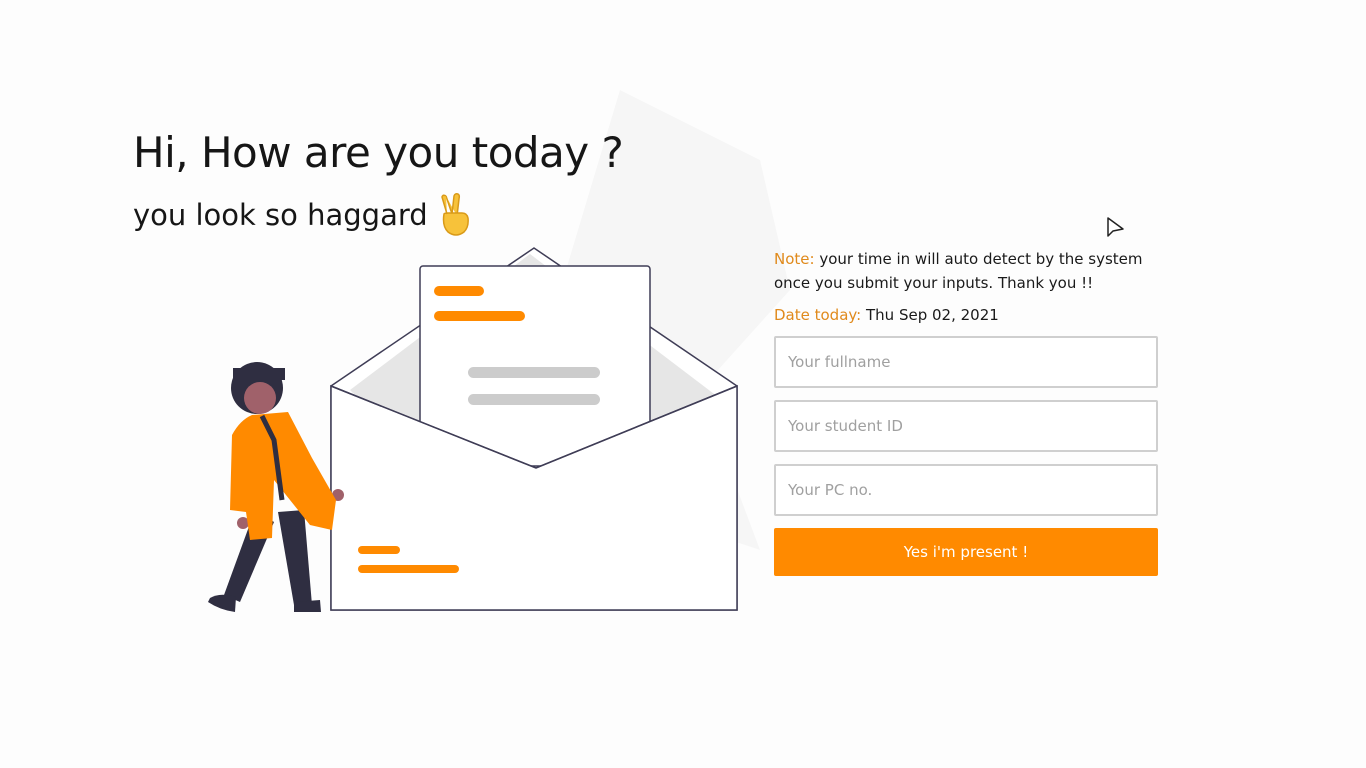  What do you see at coordinates (1115, 227) in the screenshot?
I see `mouse-pointer-icon` at bounding box center [1115, 227].